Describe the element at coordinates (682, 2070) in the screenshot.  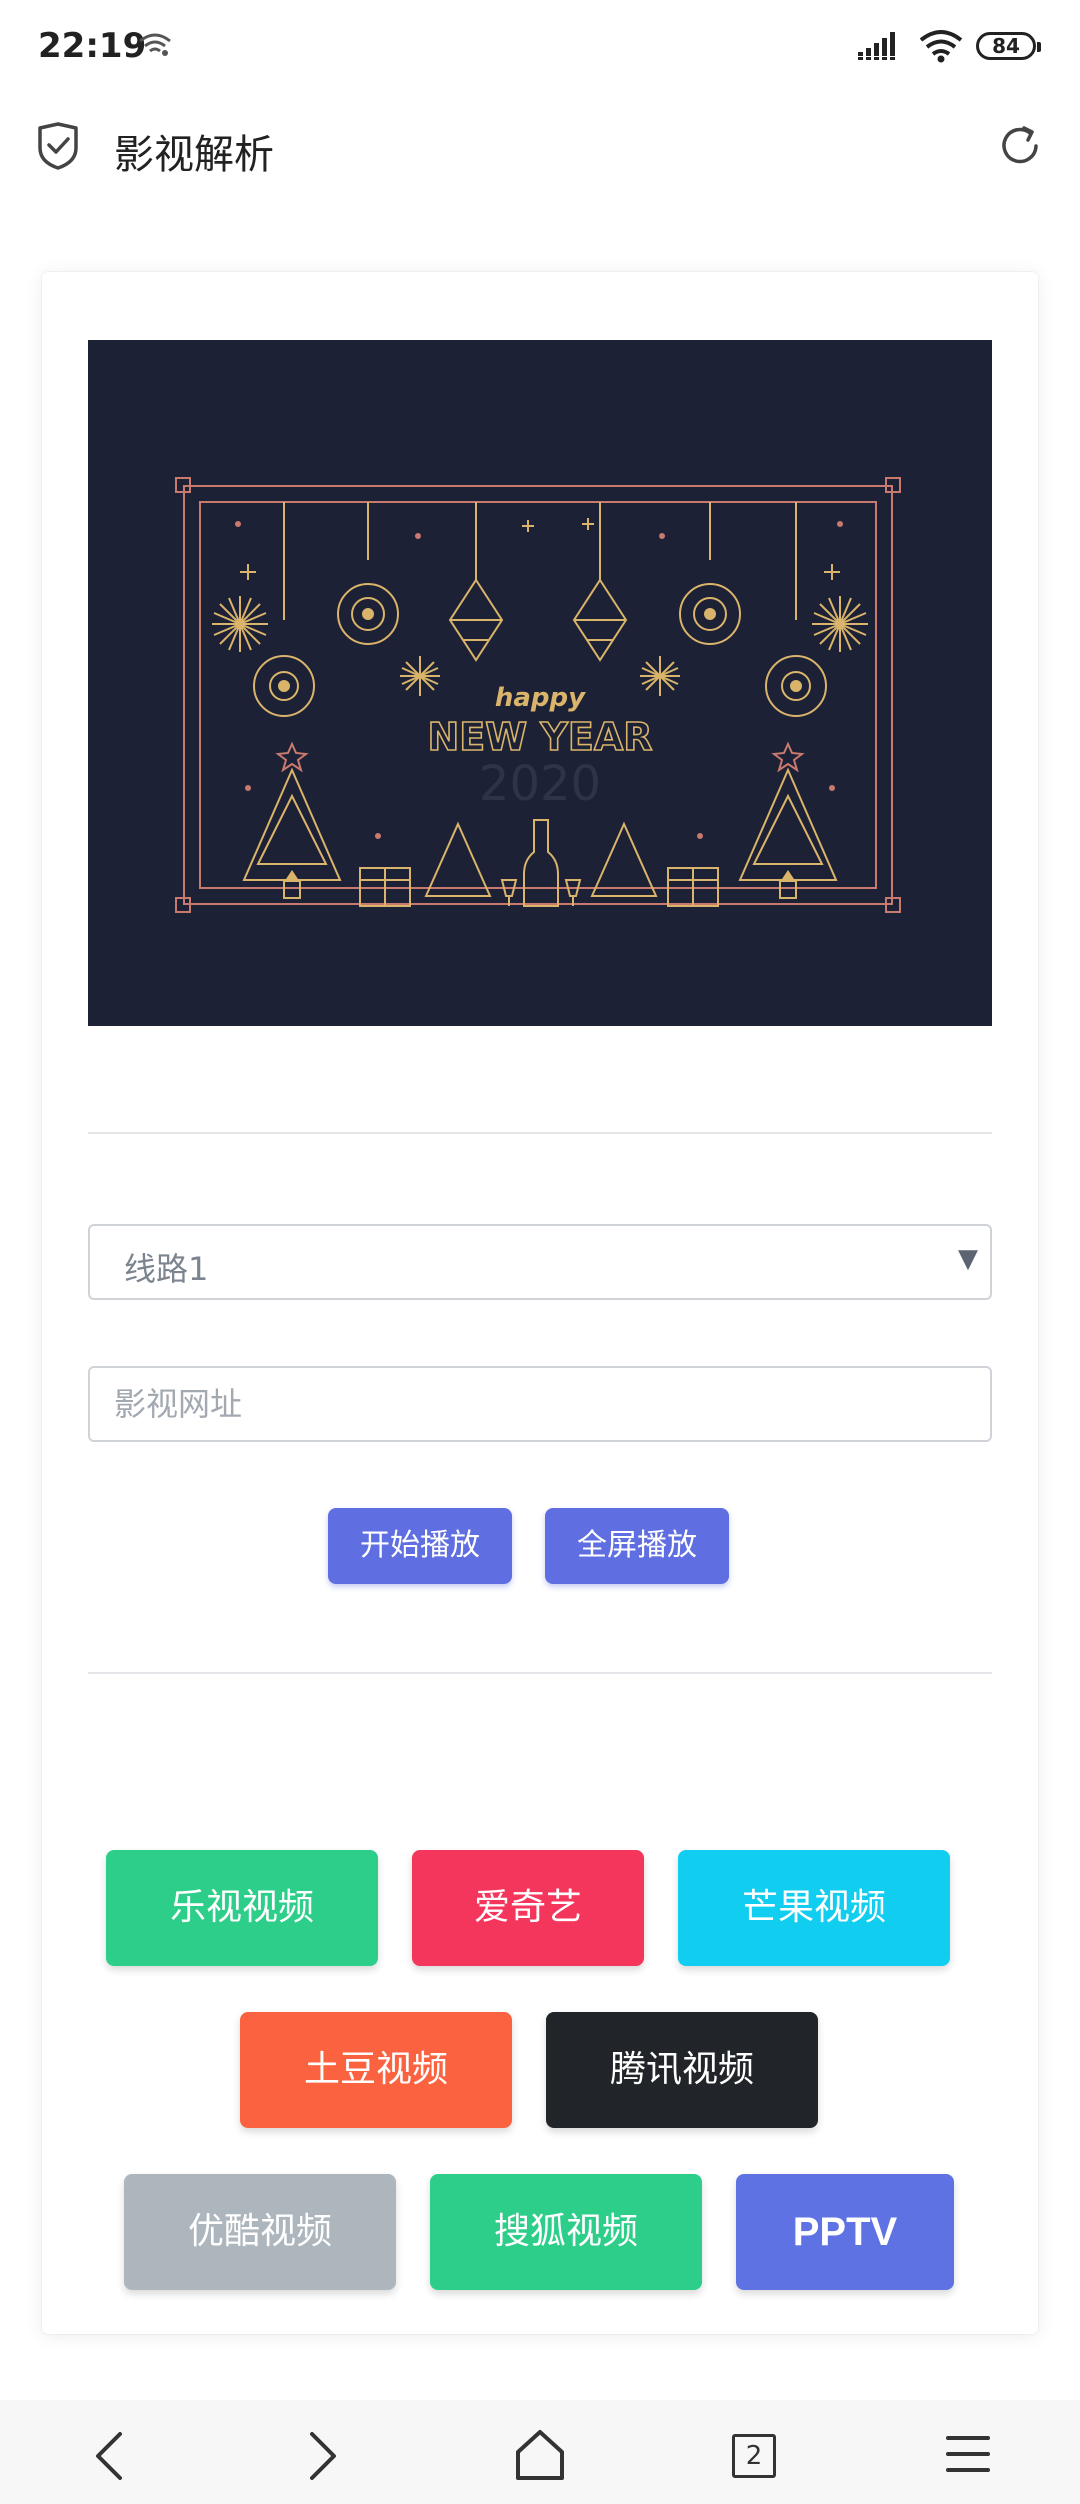
I see `tencent-button: 腾讯视频` at that location.